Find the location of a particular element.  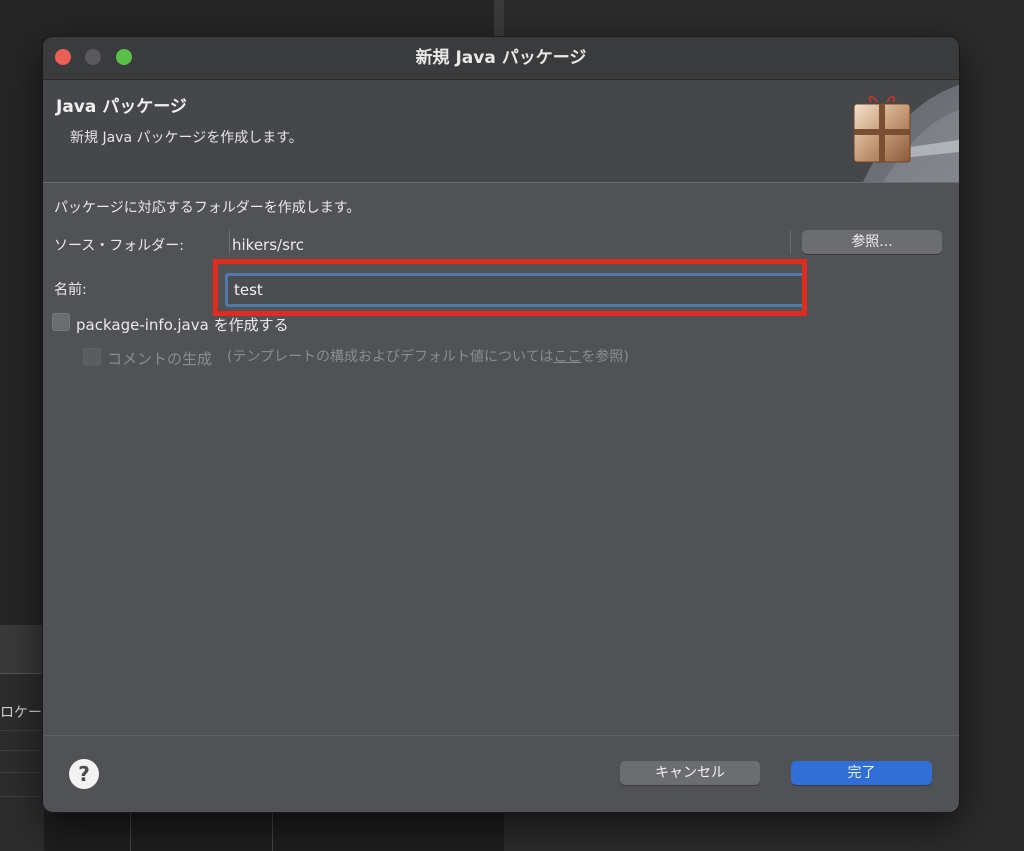

package-info-checkbox is located at coordinates (61, 322).